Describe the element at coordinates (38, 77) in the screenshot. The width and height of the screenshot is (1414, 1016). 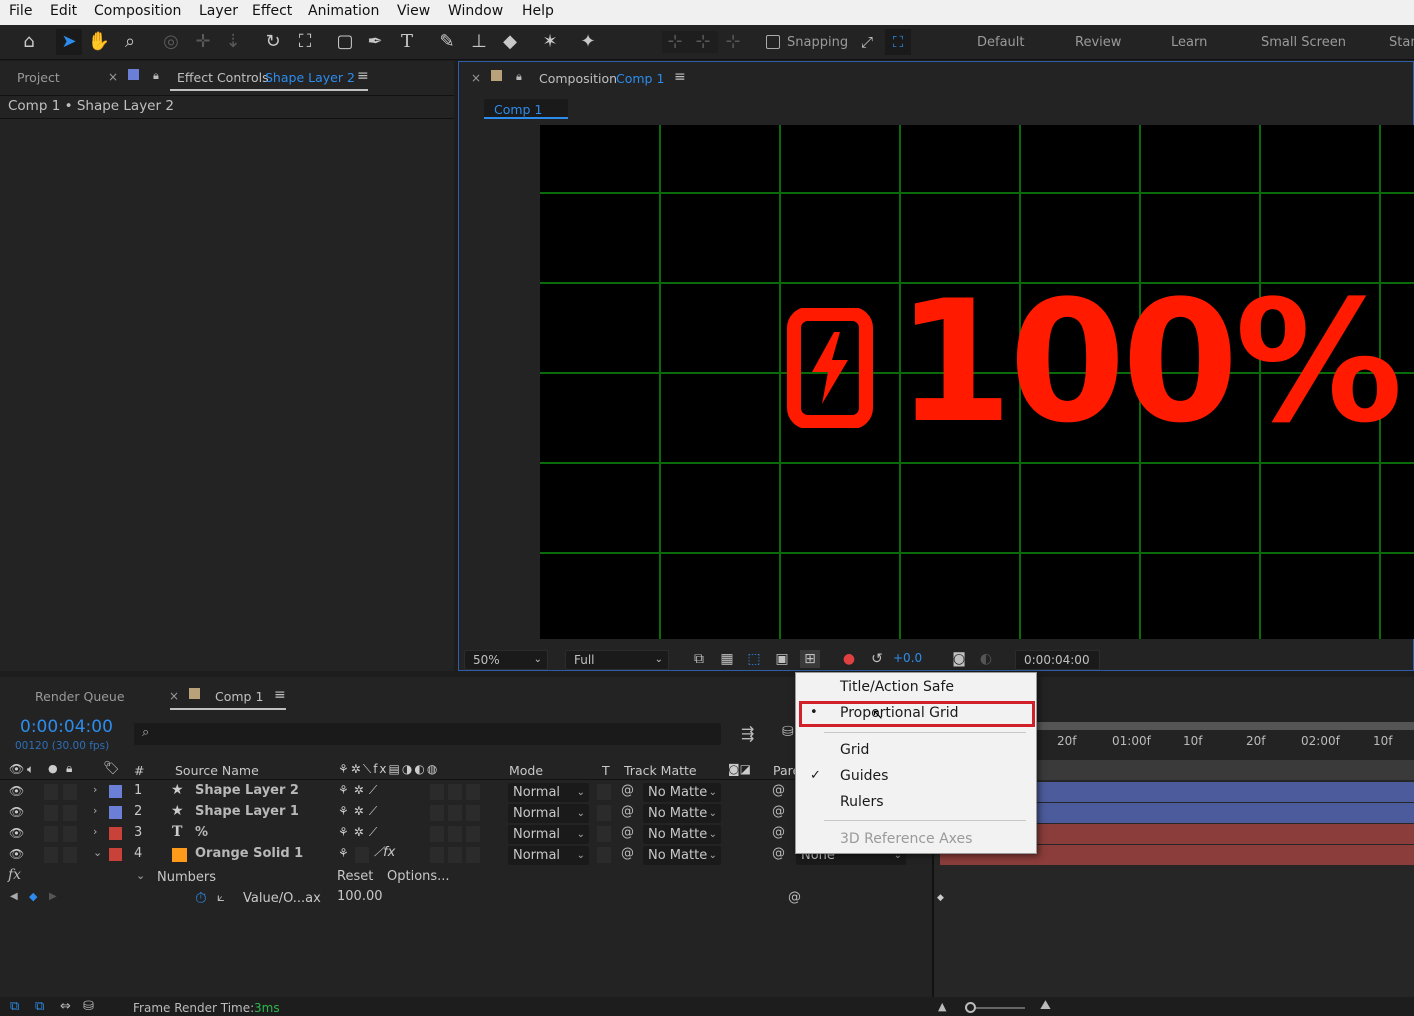
I see `tab-project: Project` at that location.